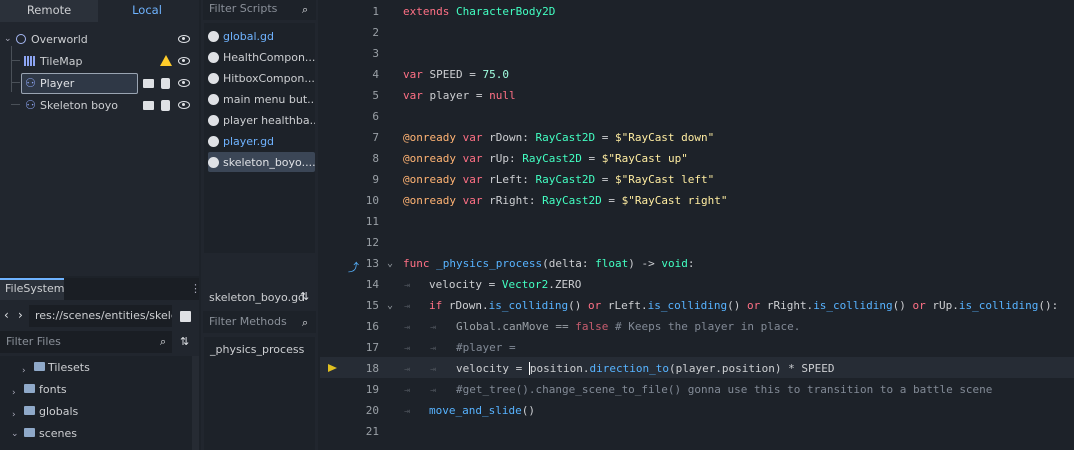 The height and width of the screenshot is (450, 1074). I want to click on line-number: 7, so click(375, 137).